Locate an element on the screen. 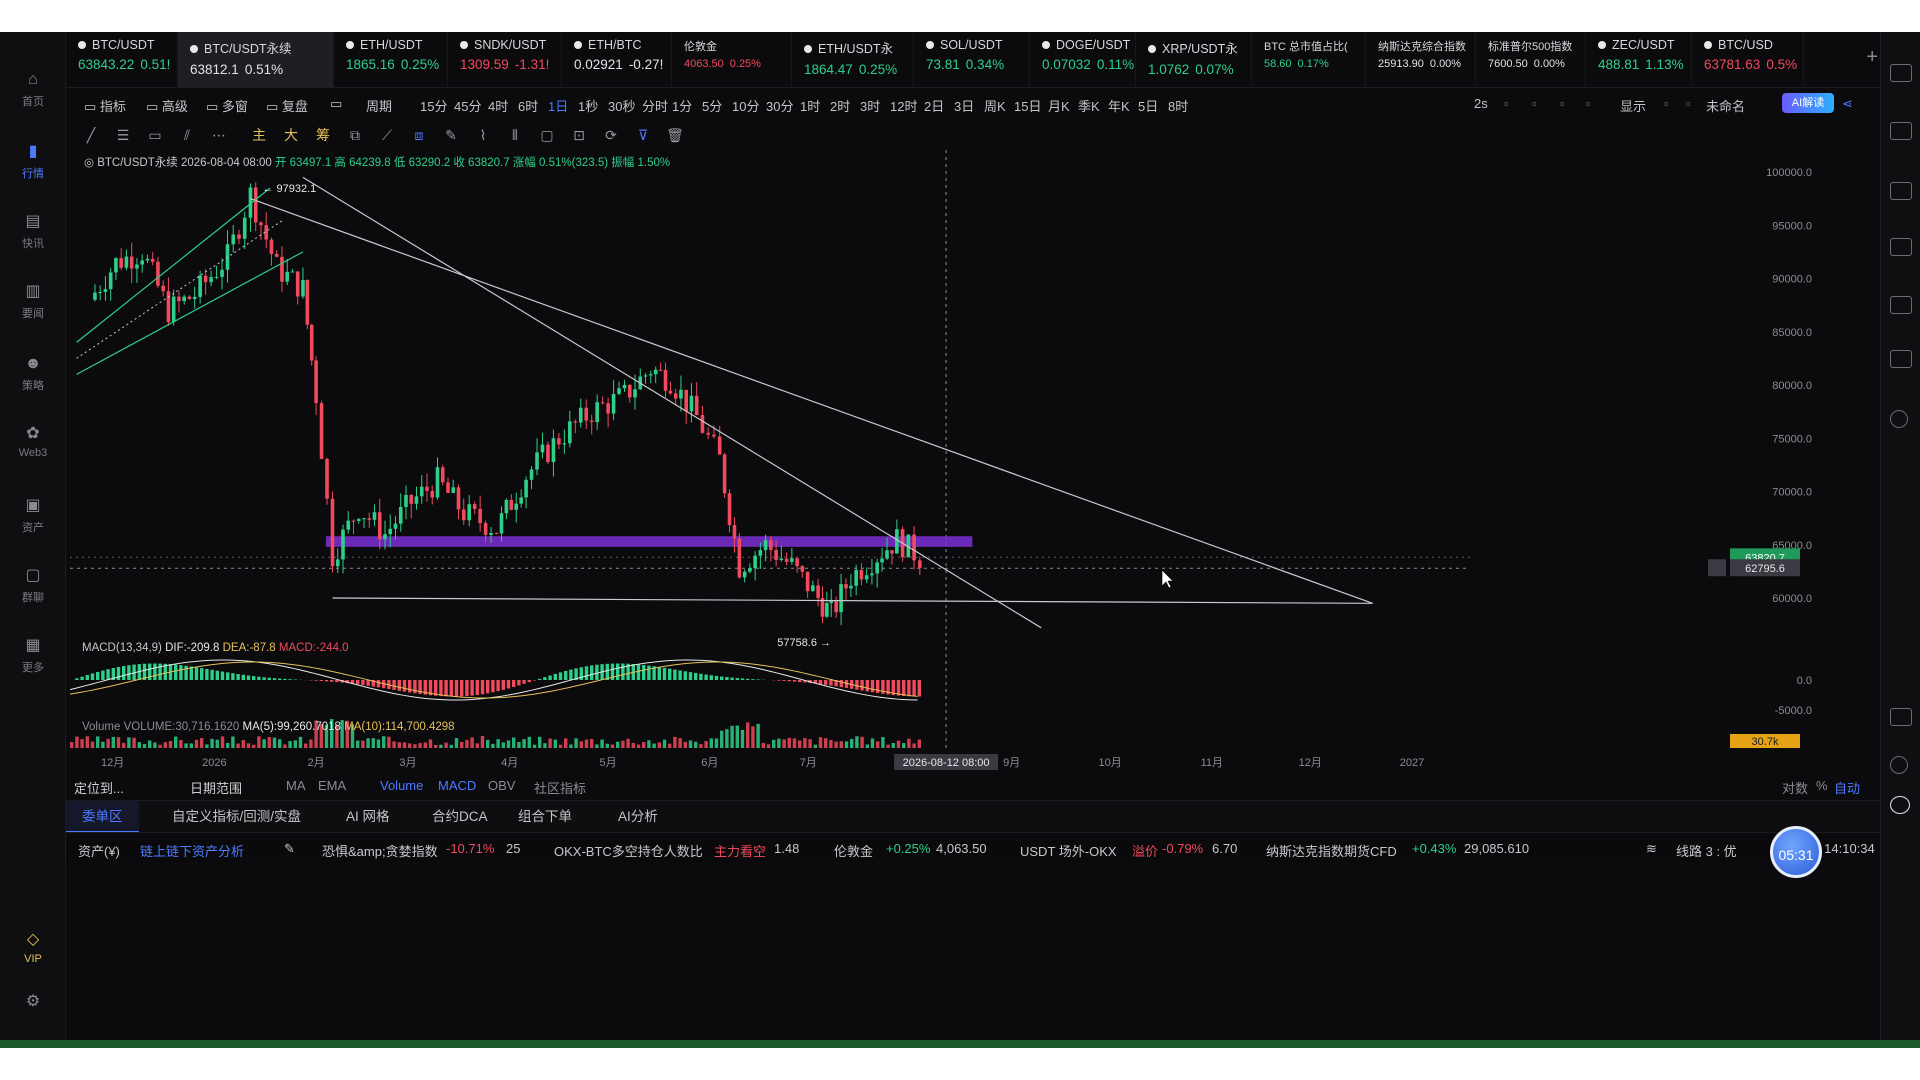 The width and height of the screenshot is (1920, 1080). settings-button: ⚙ is located at coordinates (33, 1003).